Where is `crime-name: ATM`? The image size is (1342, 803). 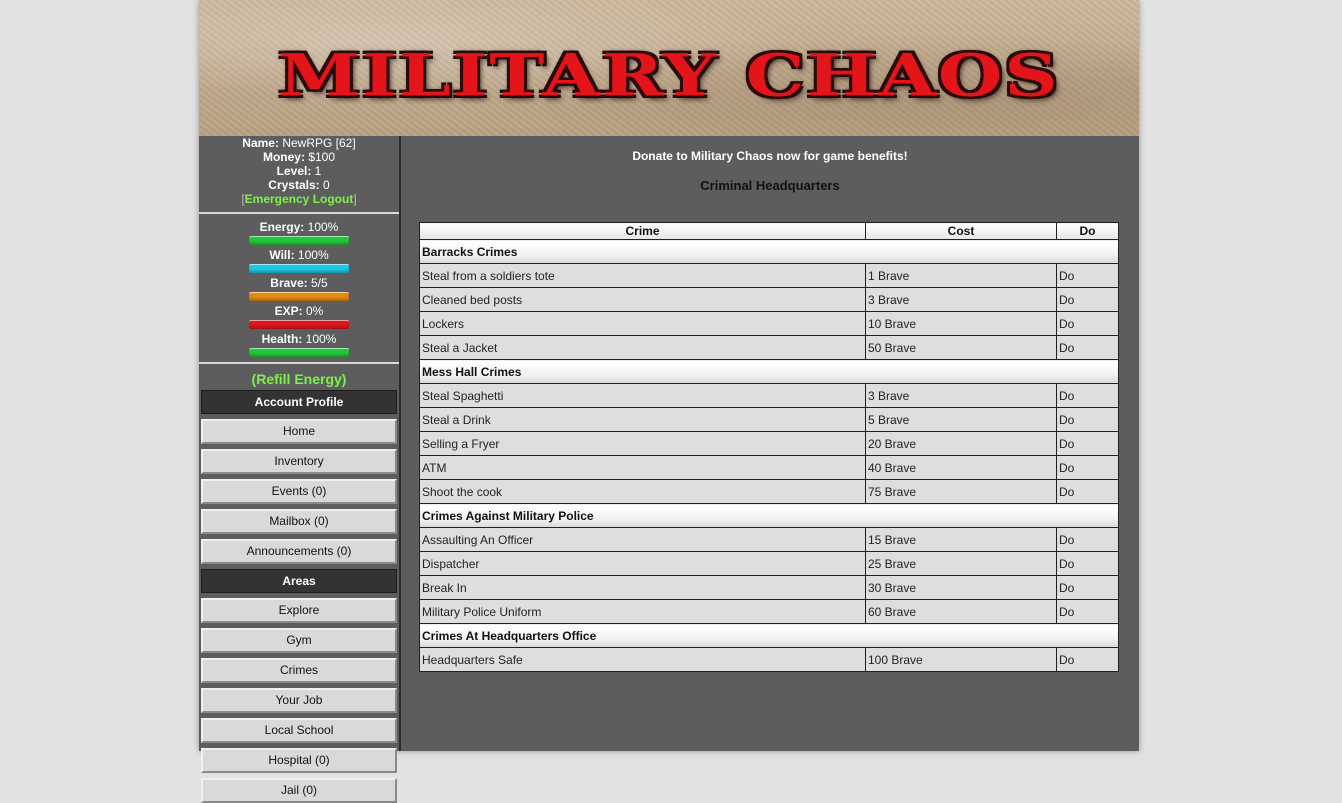 crime-name: ATM is located at coordinates (642, 467).